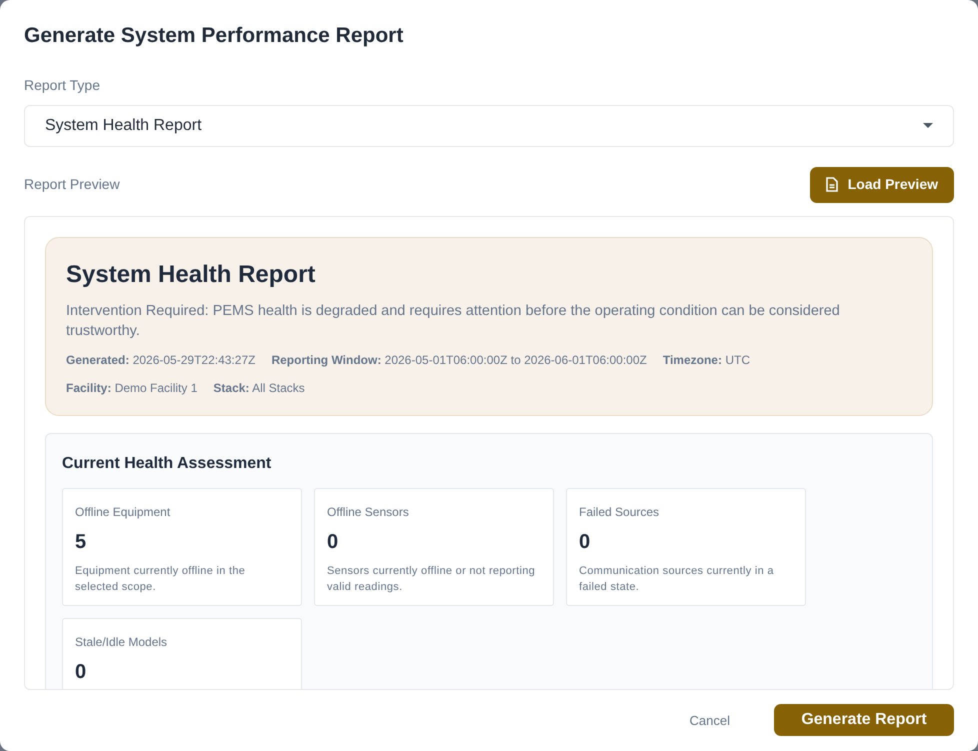 This screenshot has height=751, width=978. I want to click on metric-description: Sensors currently offline or not reporting valid readings., so click(431, 579).